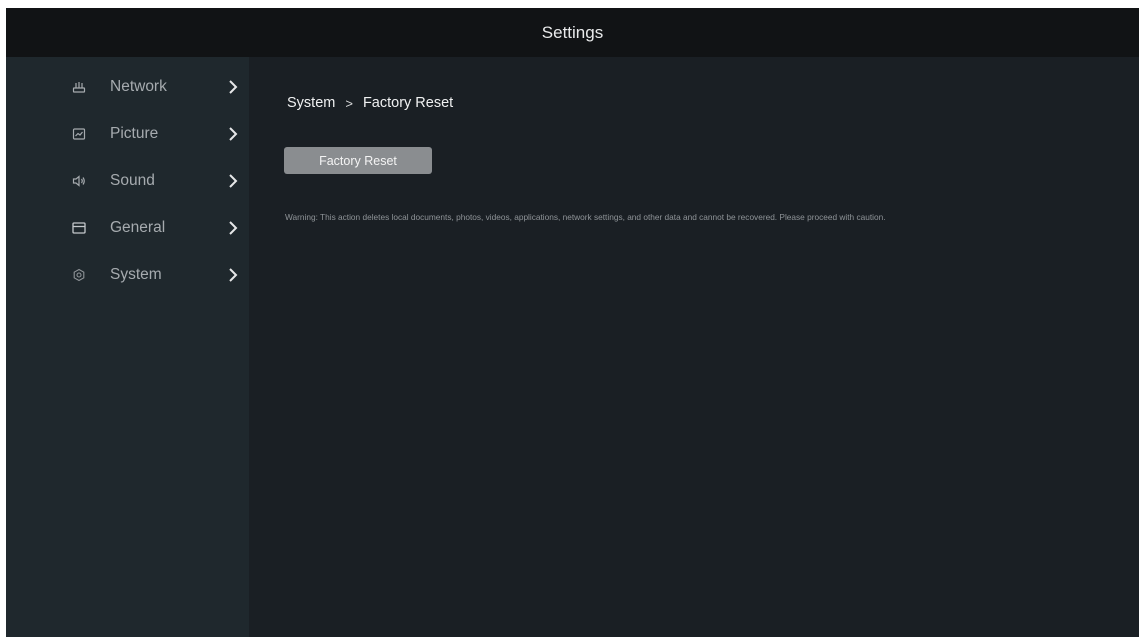 Image resolution: width=1139 pixels, height=637 pixels. I want to click on sidebar-item-sound: Sound, so click(127, 181).